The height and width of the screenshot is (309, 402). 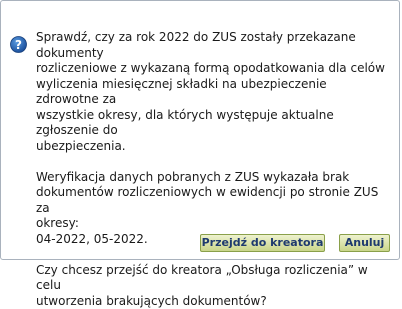 I want to click on go-to-wizard-button: Przejdź do kreatora, so click(x=262, y=243).